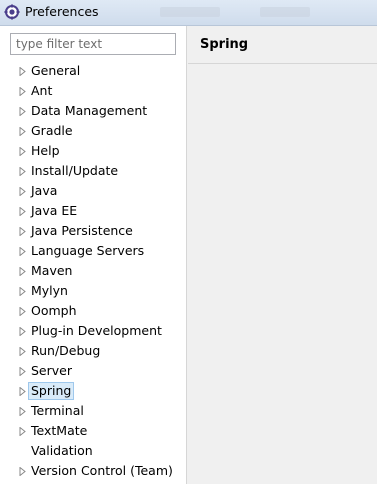 This screenshot has height=484, width=377. I want to click on tree-item: General, so click(93, 71).